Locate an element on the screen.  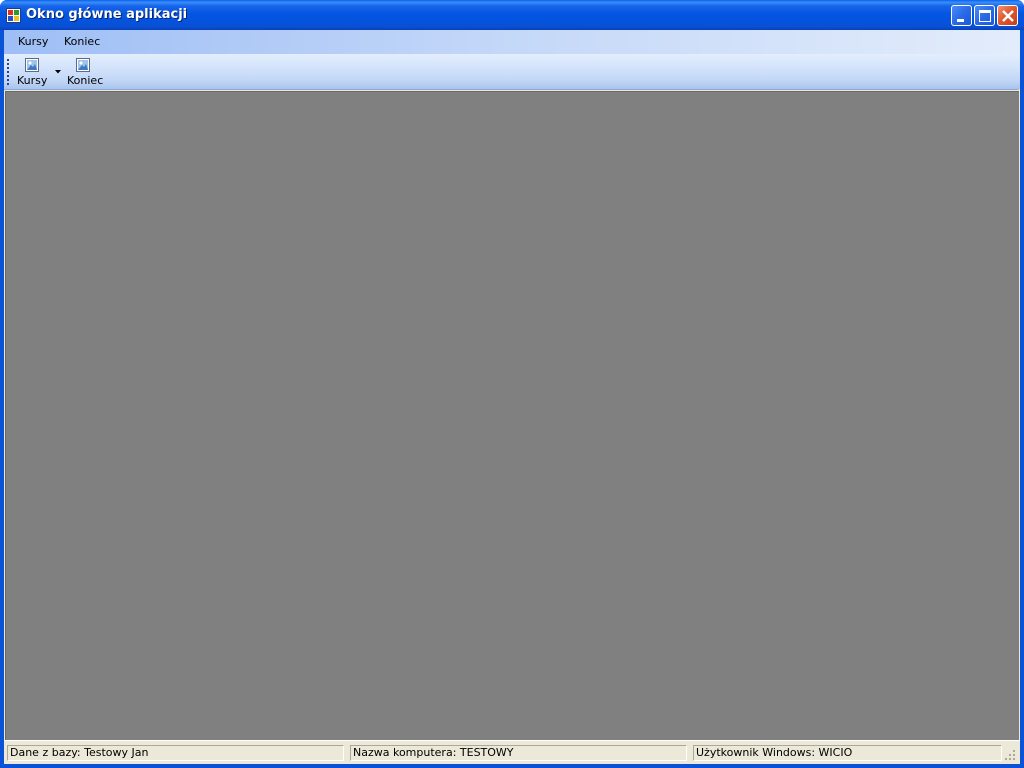
menu-item-koniec: Koniec is located at coordinates (82, 42).